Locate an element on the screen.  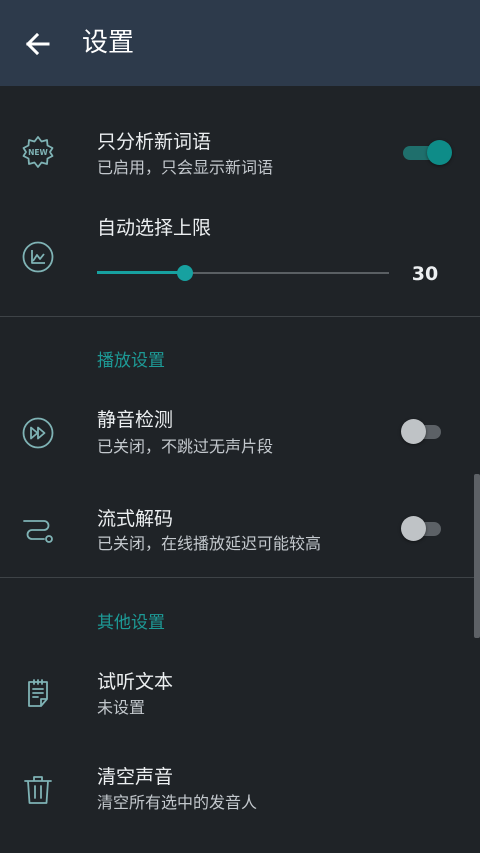
route-icon is located at coordinates (38, 531).